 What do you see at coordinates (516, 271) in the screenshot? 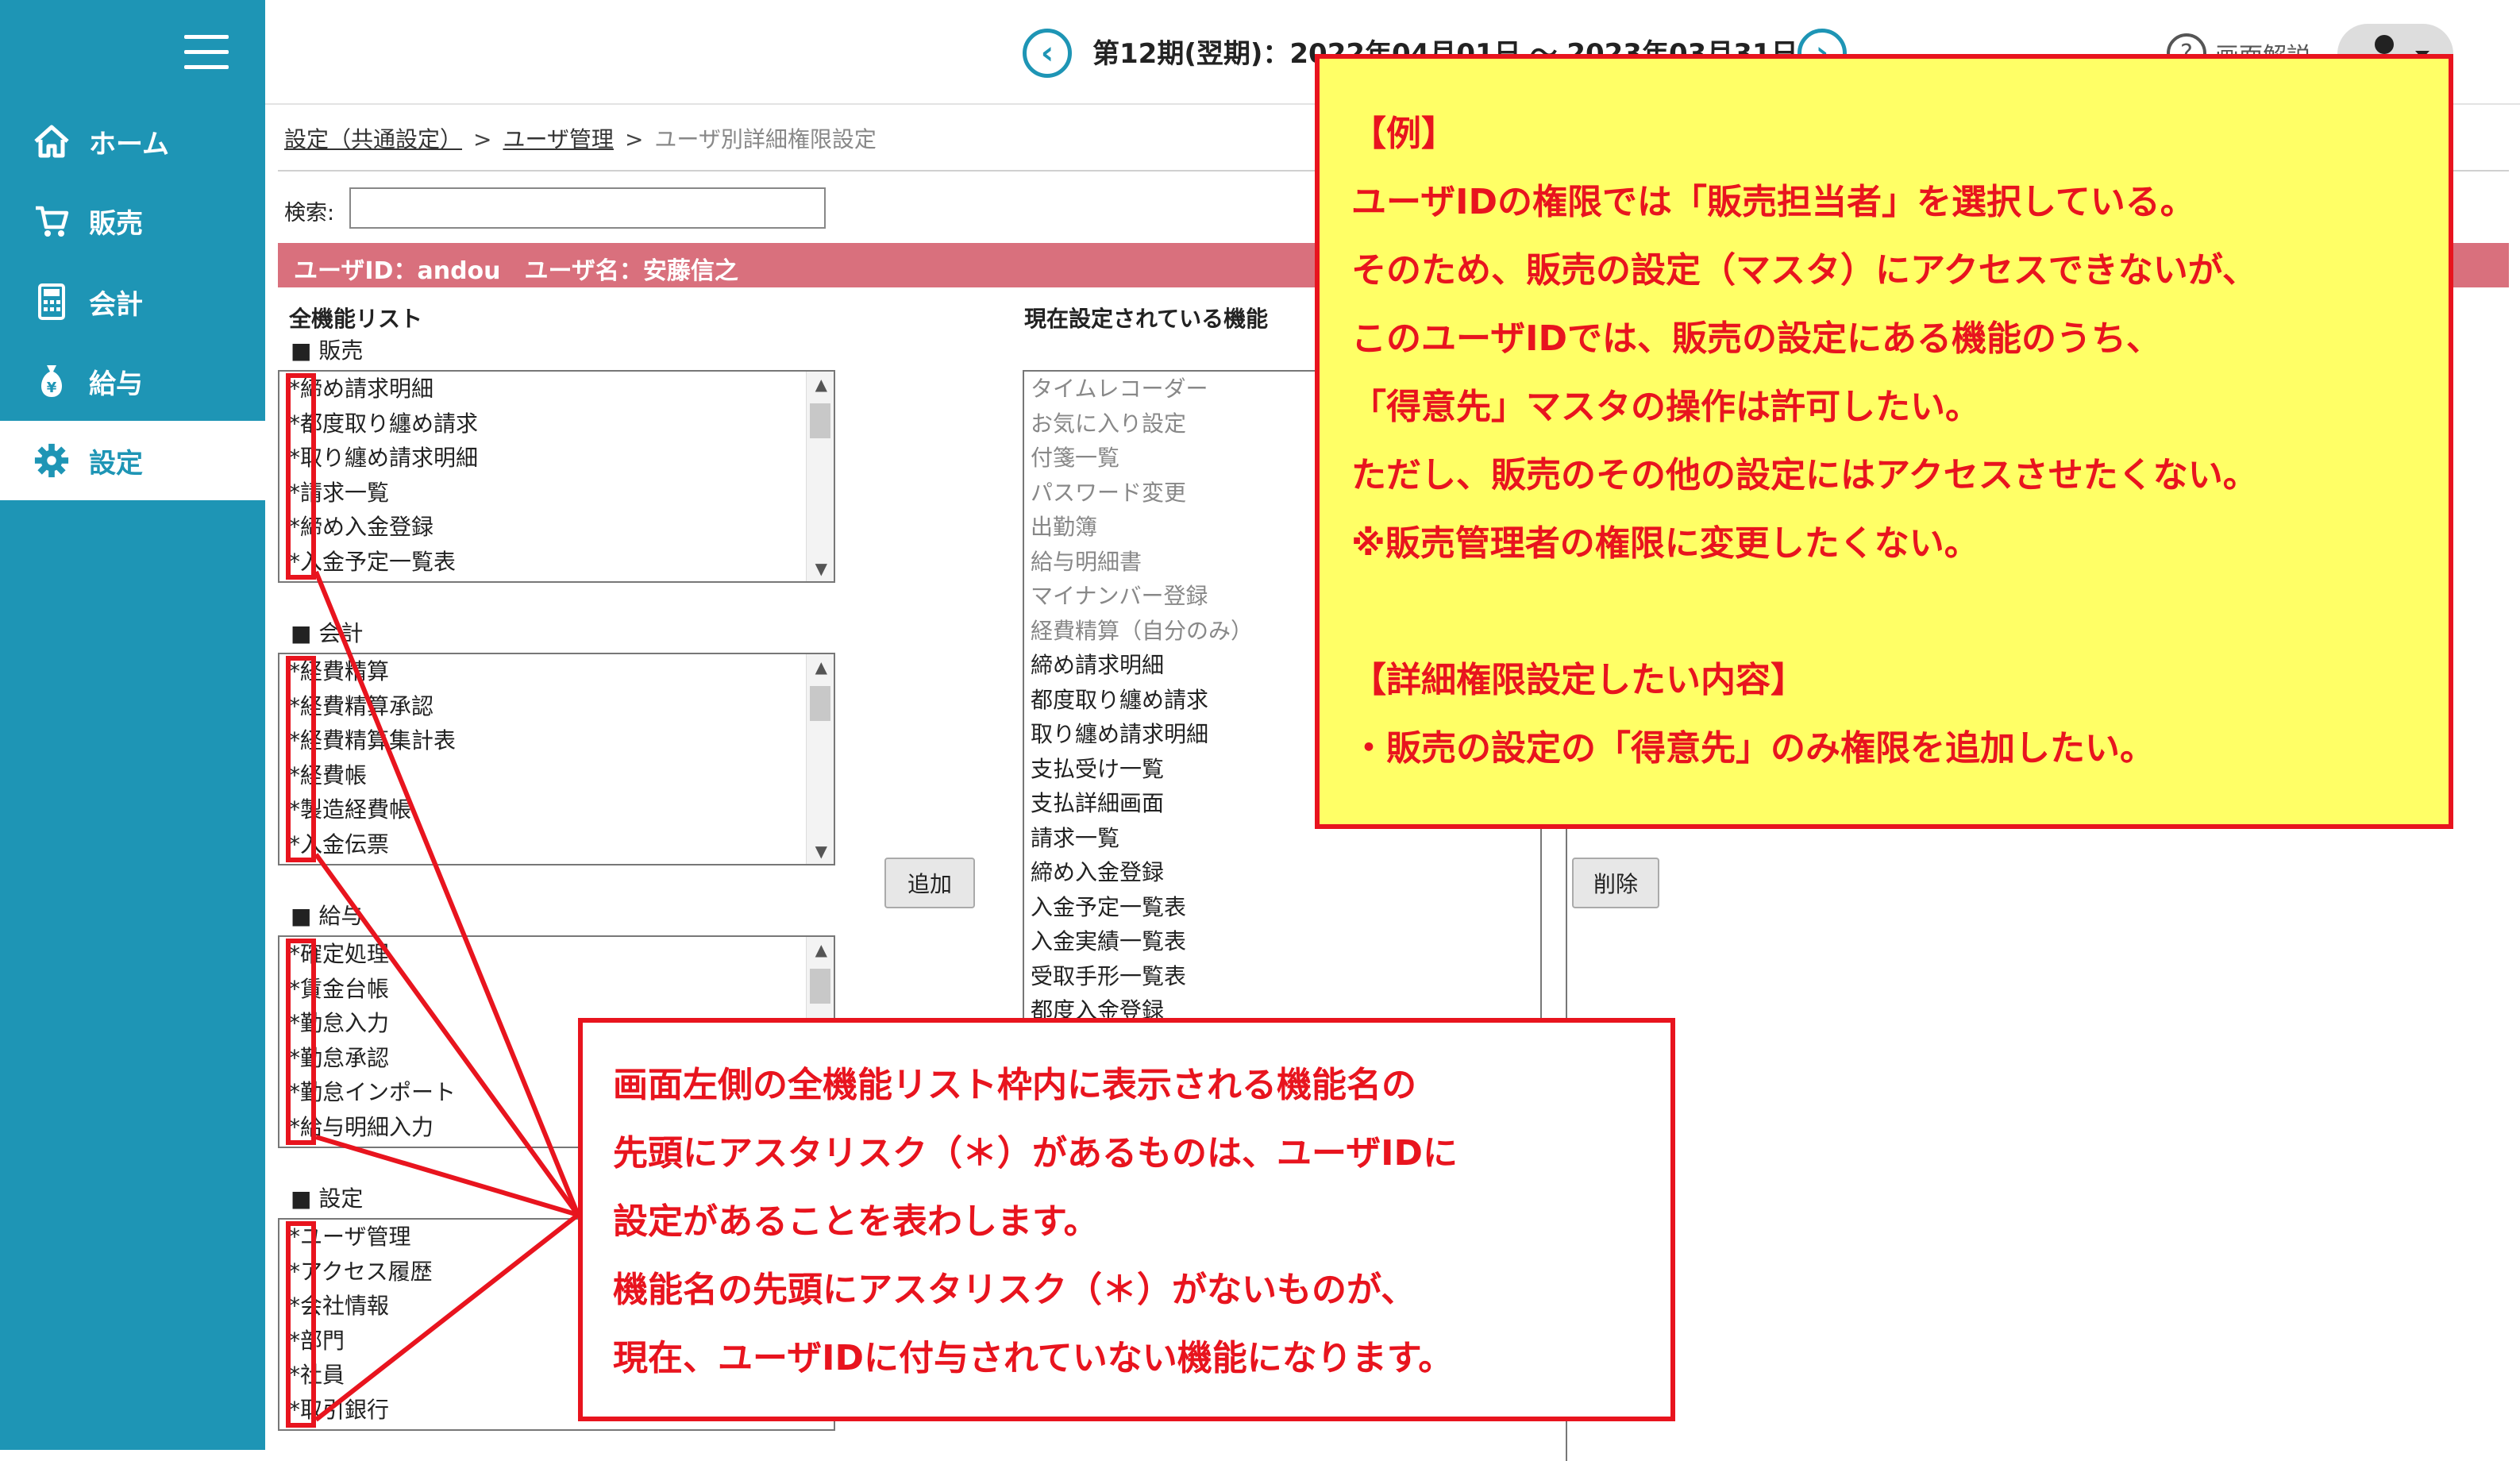
I see `user-info-text: ユーザID：andou ユーザ名：安藤信之` at bounding box center [516, 271].